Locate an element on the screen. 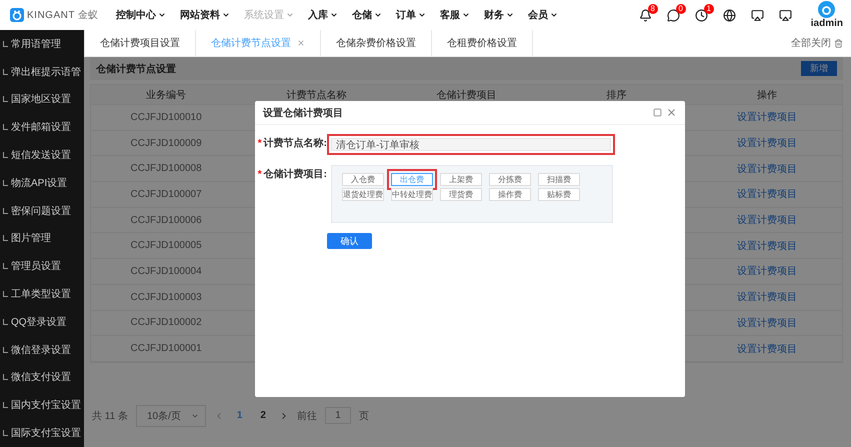 The height and width of the screenshot is (447, 851). logo-icon is located at coordinates (17, 15).